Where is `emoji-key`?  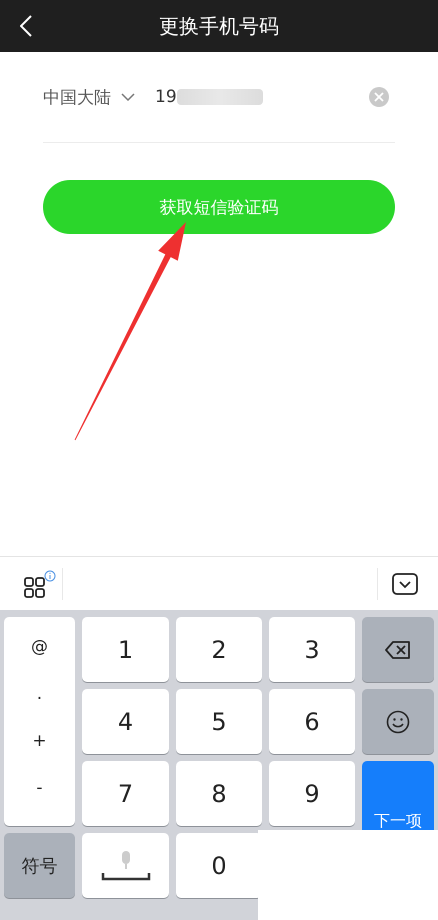
emoji-key is located at coordinates (398, 721).